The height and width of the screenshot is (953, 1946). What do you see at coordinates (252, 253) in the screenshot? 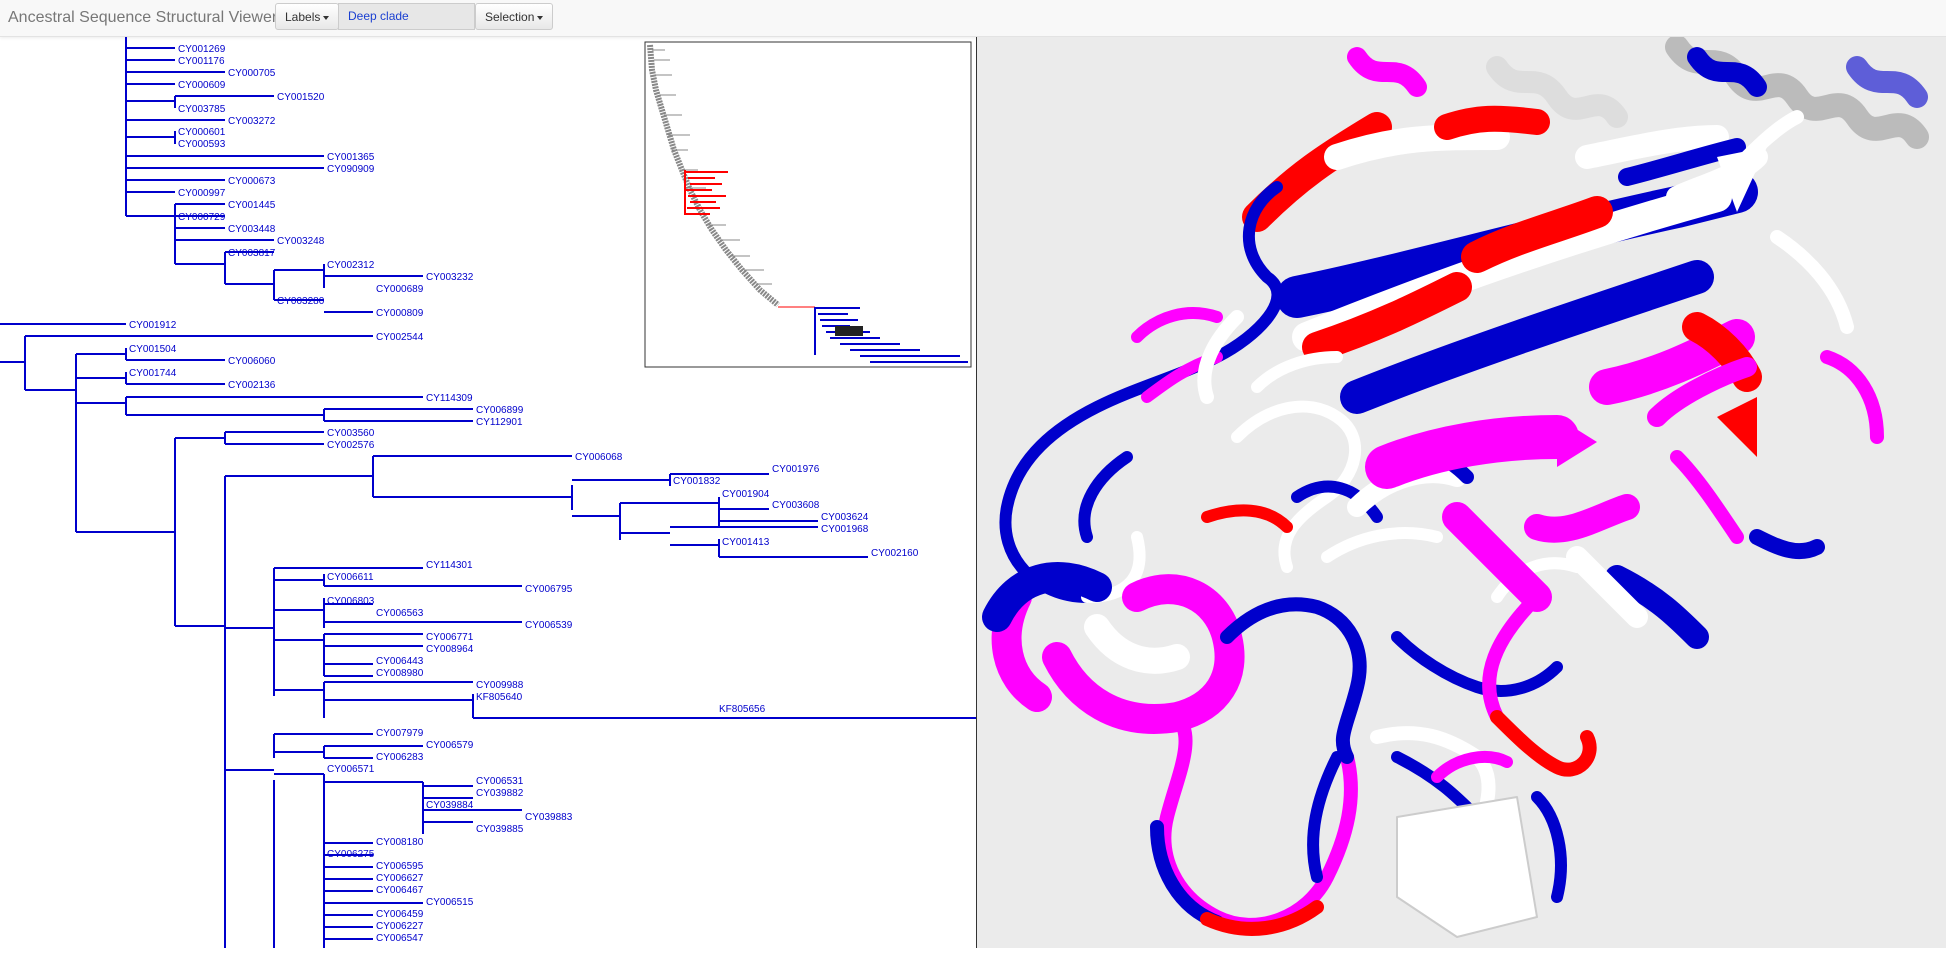
I see `leaf-label: CY003817` at bounding box center [252, 253].